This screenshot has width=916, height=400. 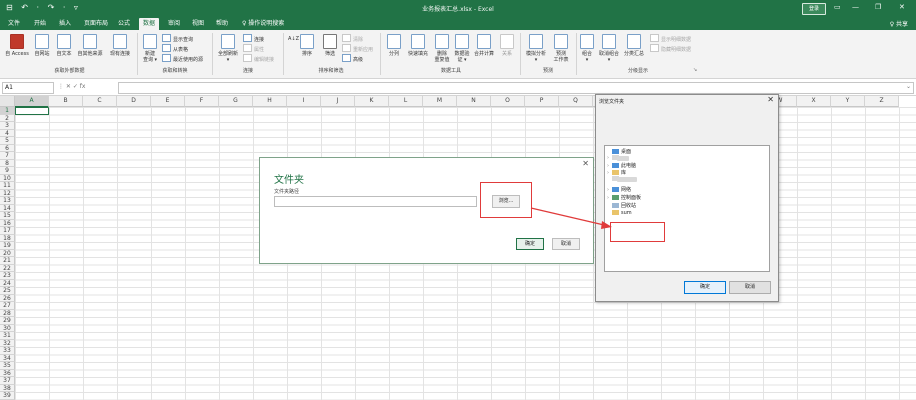 I want to click on recent-sources-button: 最近使用的源, so click(x=182, y=58).